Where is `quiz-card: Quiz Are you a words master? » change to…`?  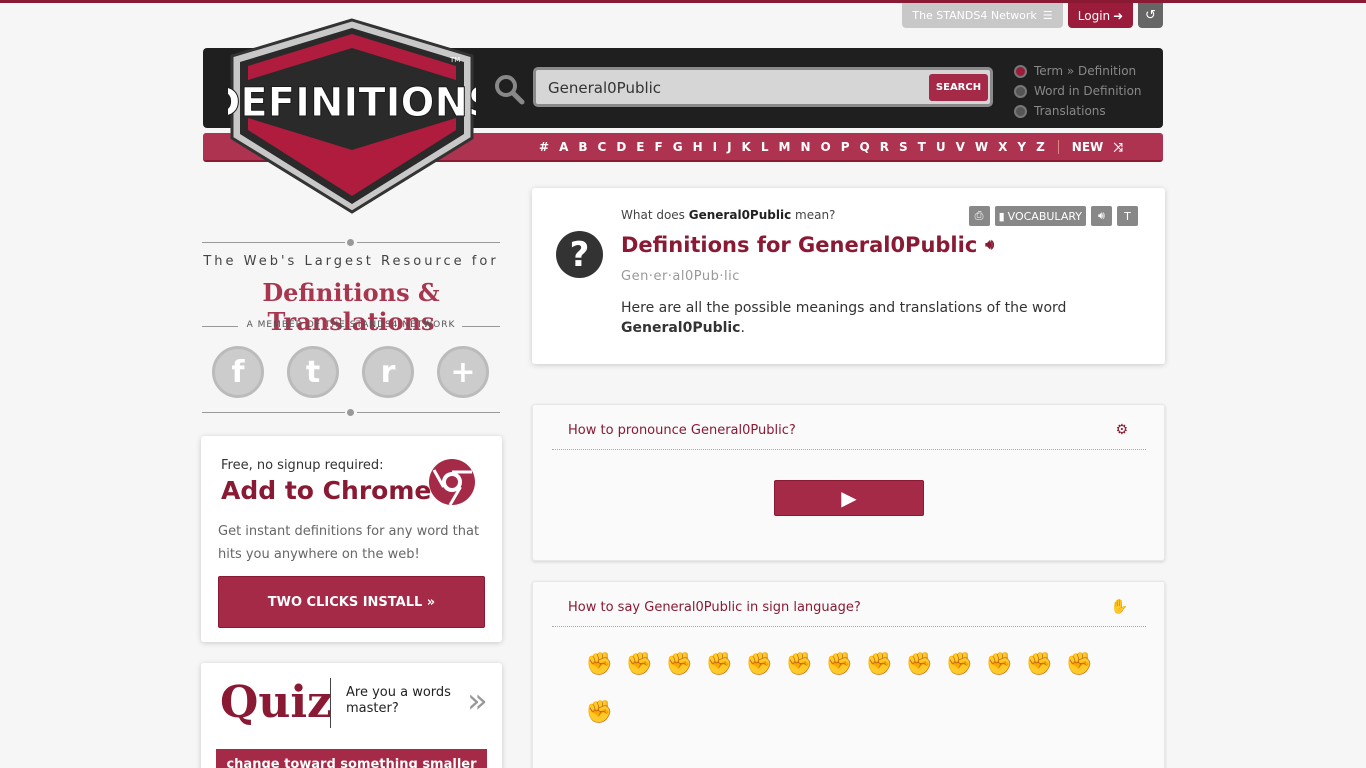 quiz-card: Quiz Are you a words master? » change to… is located at coordinates (351, 715).